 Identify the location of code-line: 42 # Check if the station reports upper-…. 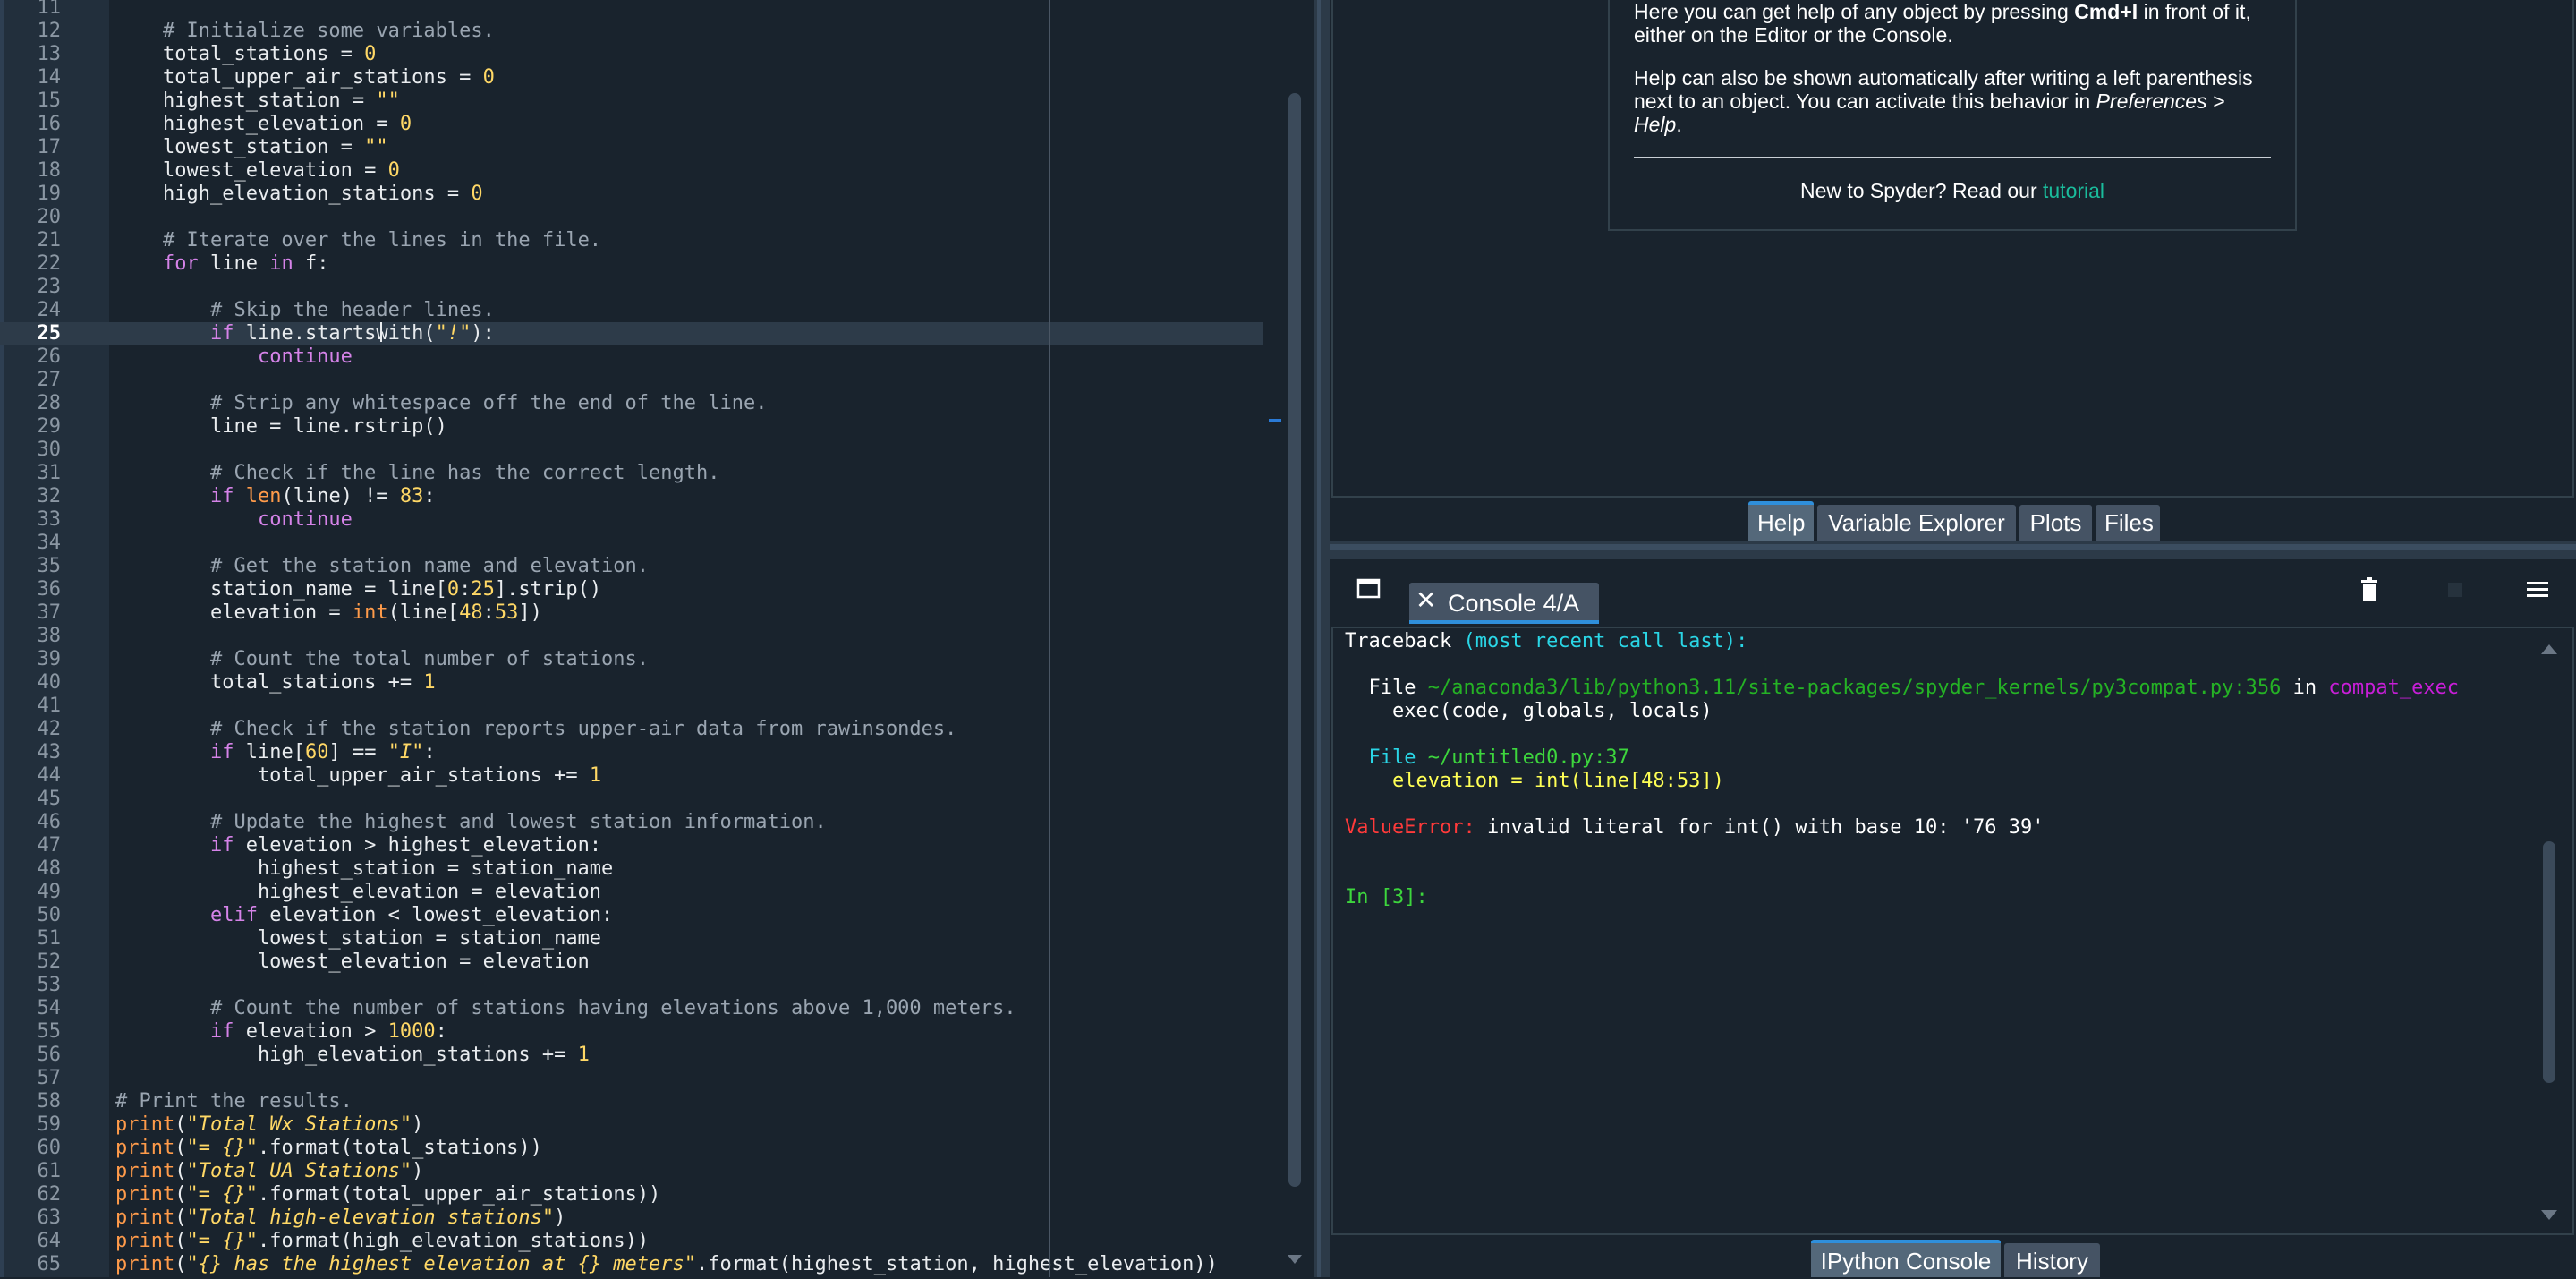
(631, 729).